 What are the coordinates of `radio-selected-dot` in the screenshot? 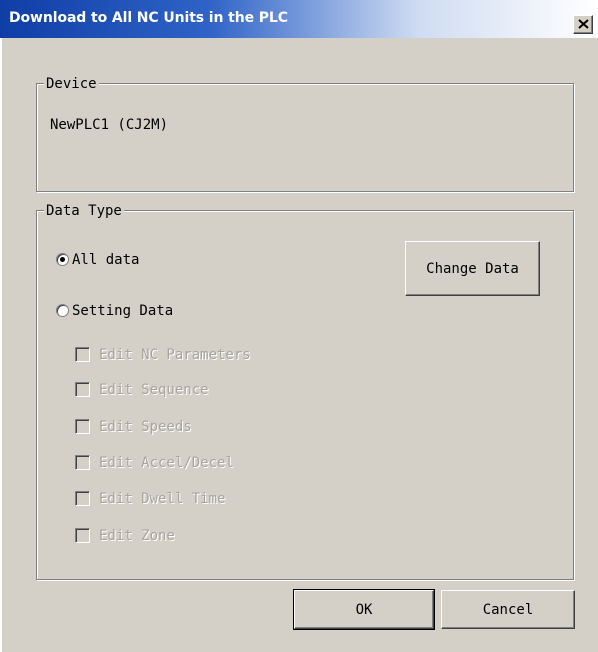 It's located at (62, 259).